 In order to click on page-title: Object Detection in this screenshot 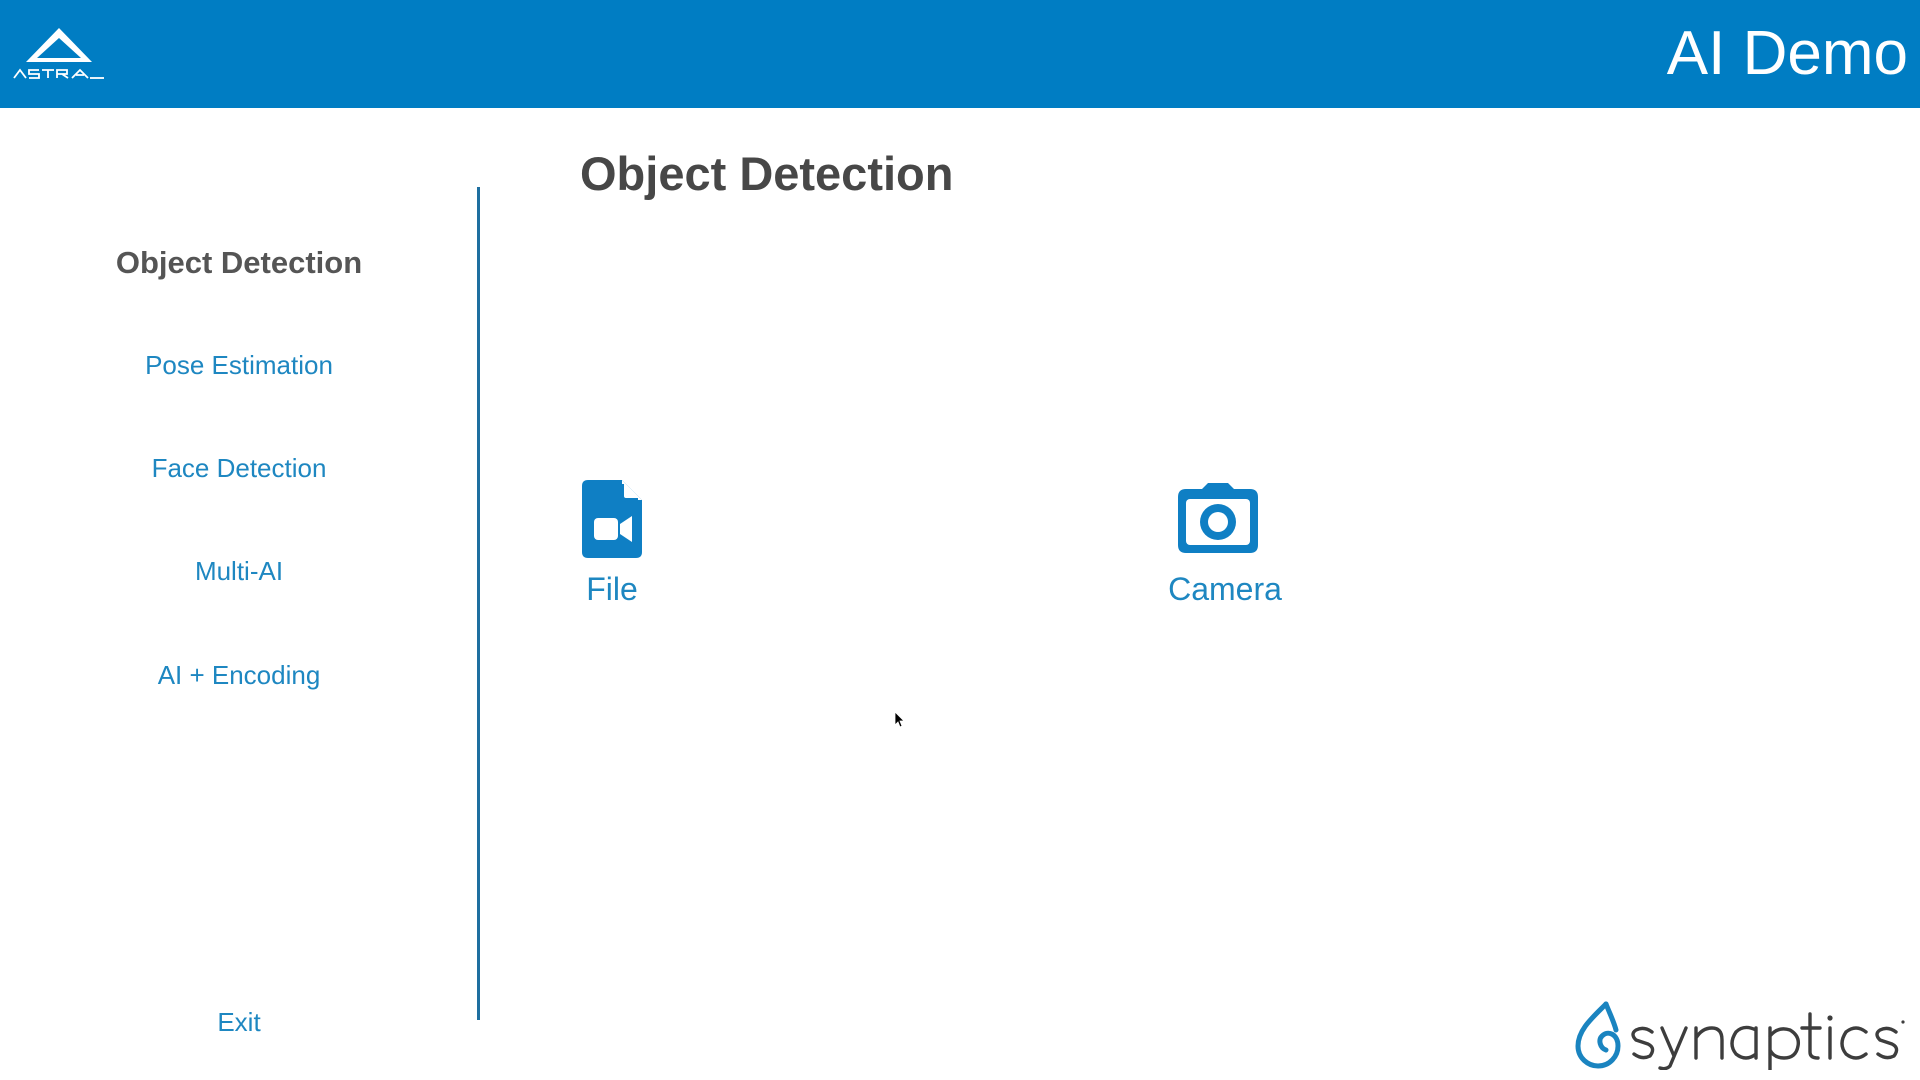, I will do `click(767, 173)`.